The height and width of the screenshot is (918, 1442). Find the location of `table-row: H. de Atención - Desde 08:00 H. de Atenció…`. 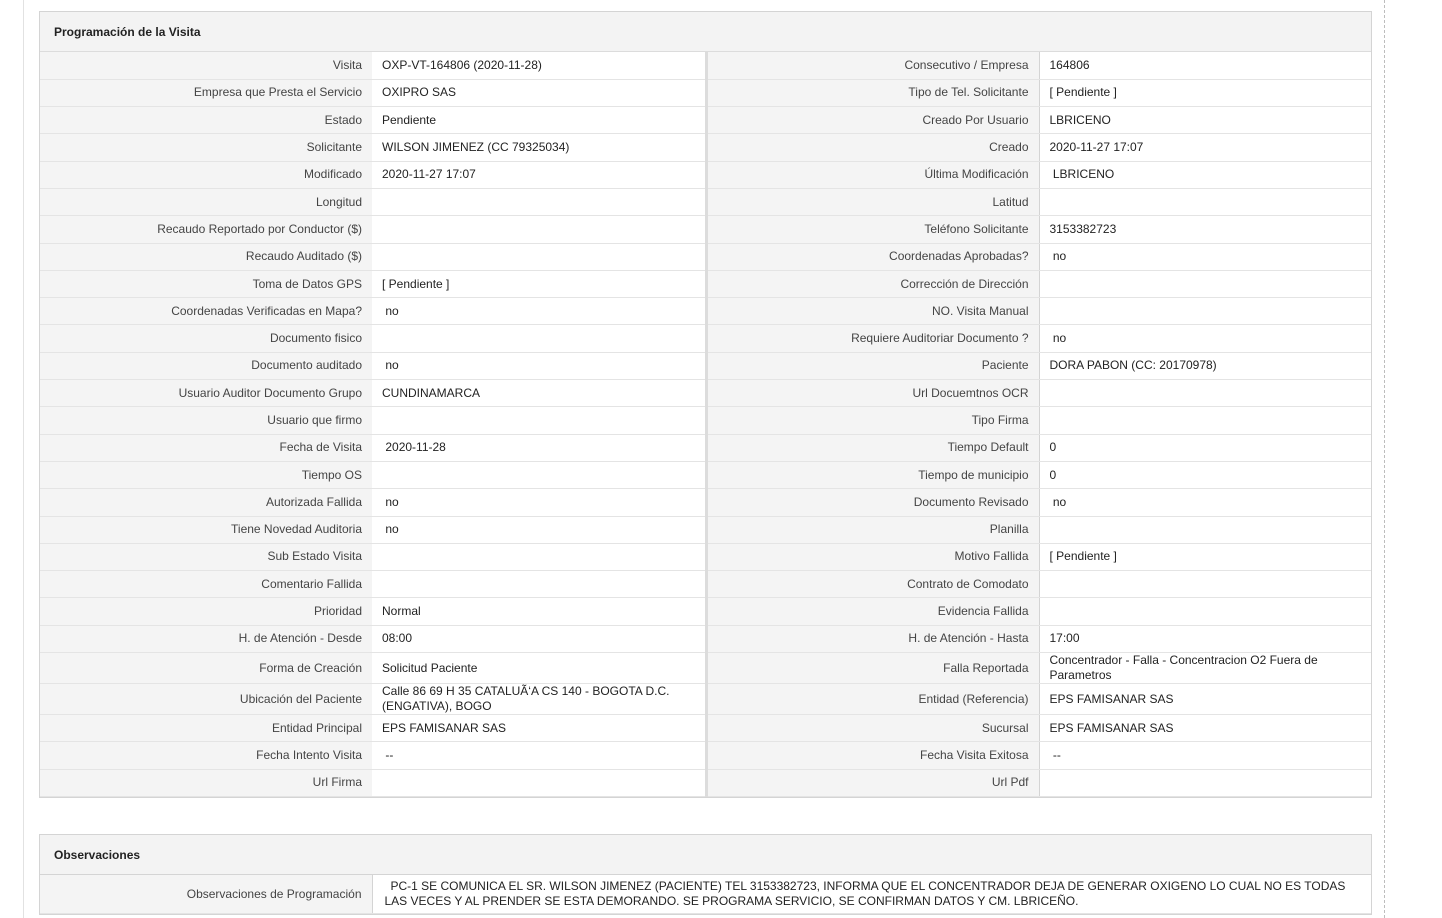

table-row: H. de Atención - Desde 08:00 H. de Atenció… is located at coordinates (705, 639).